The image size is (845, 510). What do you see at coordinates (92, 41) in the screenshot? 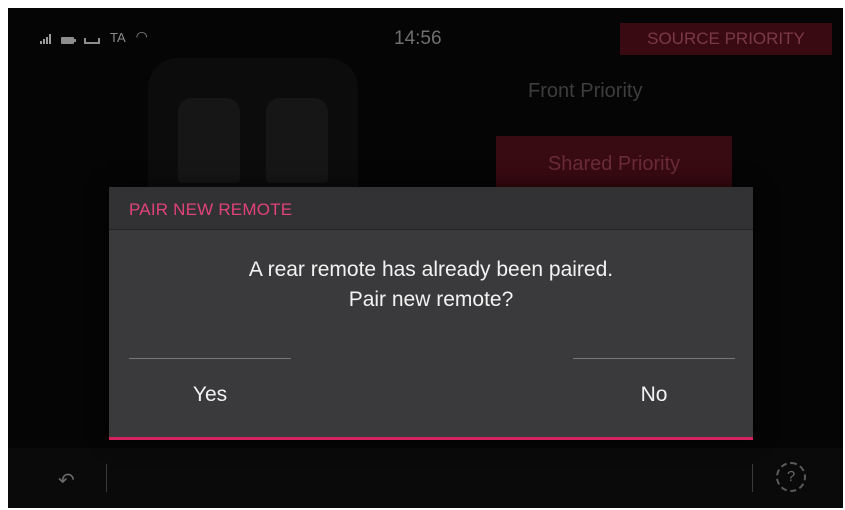
I see `phone-icon` at bounding box center [92, 41].